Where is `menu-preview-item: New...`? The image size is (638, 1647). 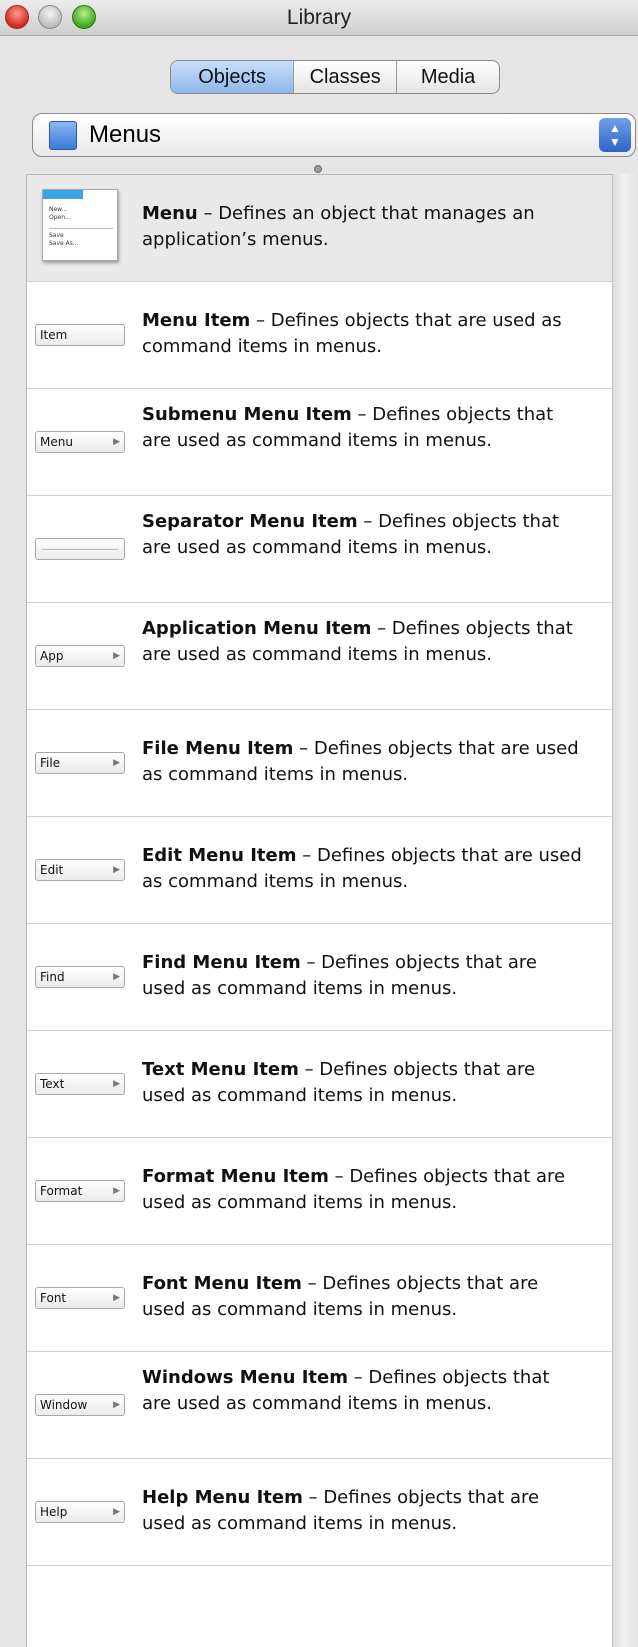
menu-preview-item: New... is located at coordinates (58, 209).